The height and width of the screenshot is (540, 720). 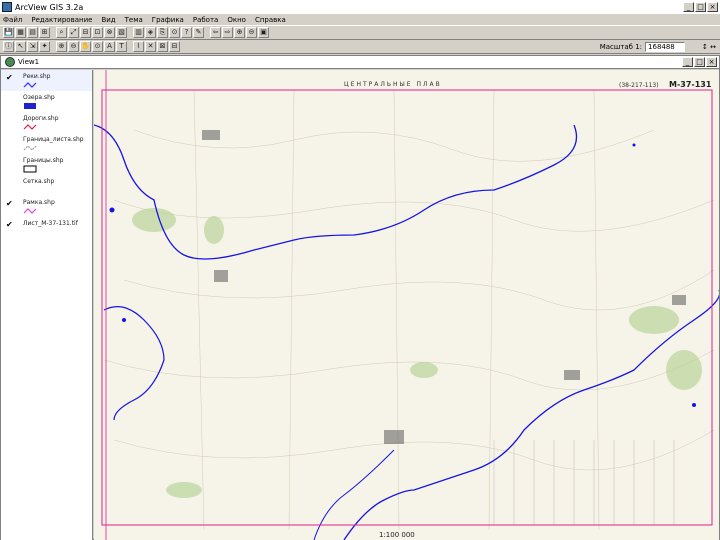 What do you see at coordinates (97, 32) in the screenshot?
I see `toolbar1-button-8: ⊡` at bounding box center [97, 32].